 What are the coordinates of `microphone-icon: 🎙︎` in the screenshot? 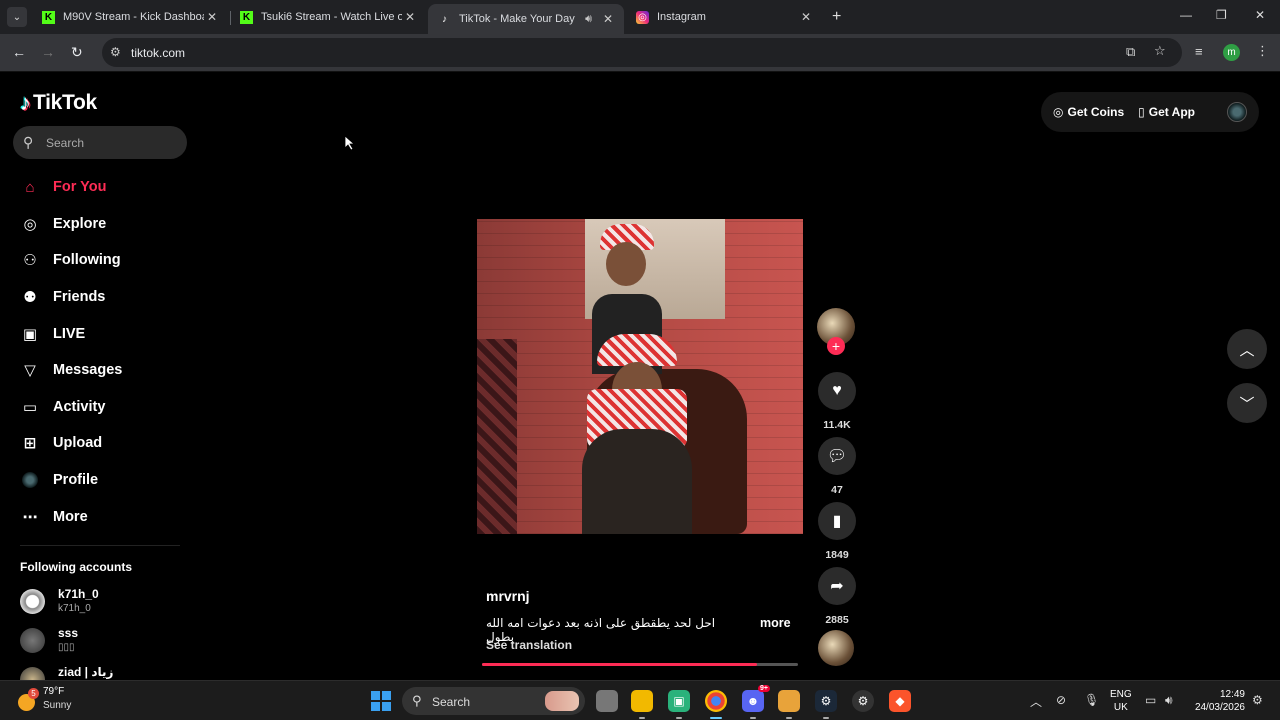 It's located at (1091, 700).